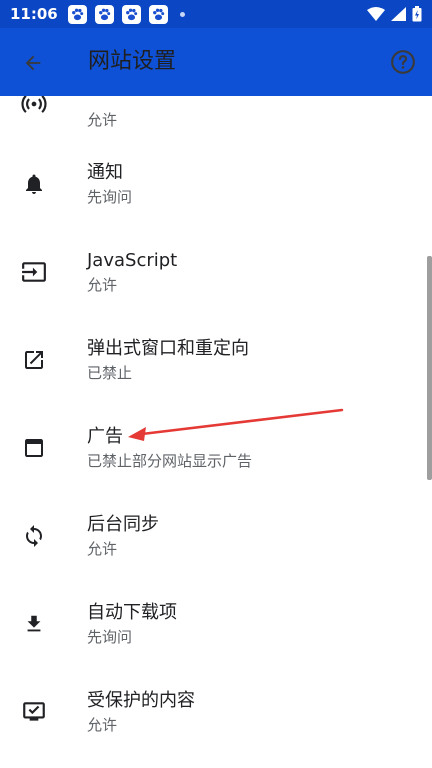 The image size is (432, 768). I want to click on more-notifications-dot-icon, so click(182, 14).